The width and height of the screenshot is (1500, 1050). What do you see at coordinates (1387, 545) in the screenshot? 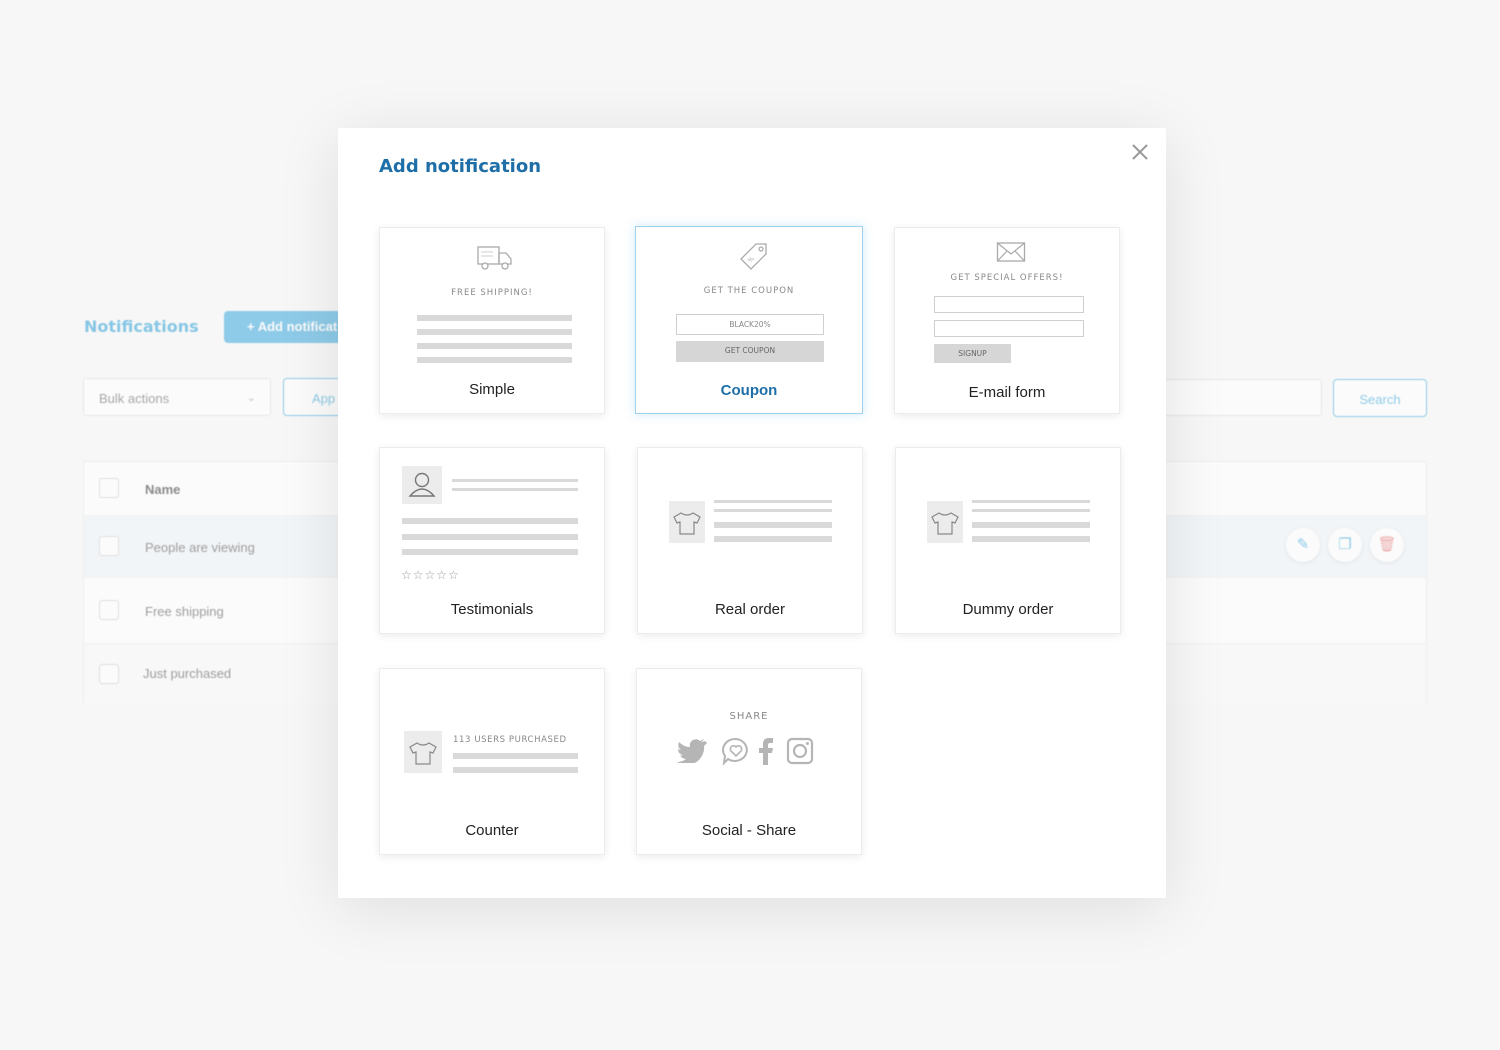
I see `delete-icon: 🗑` at bounding box center [1387, 545].